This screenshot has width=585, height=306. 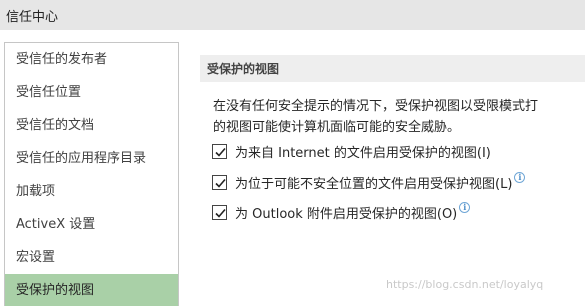 I want to click on sidebar-item-add-ins: 加载项, so click(x=91, y=191).